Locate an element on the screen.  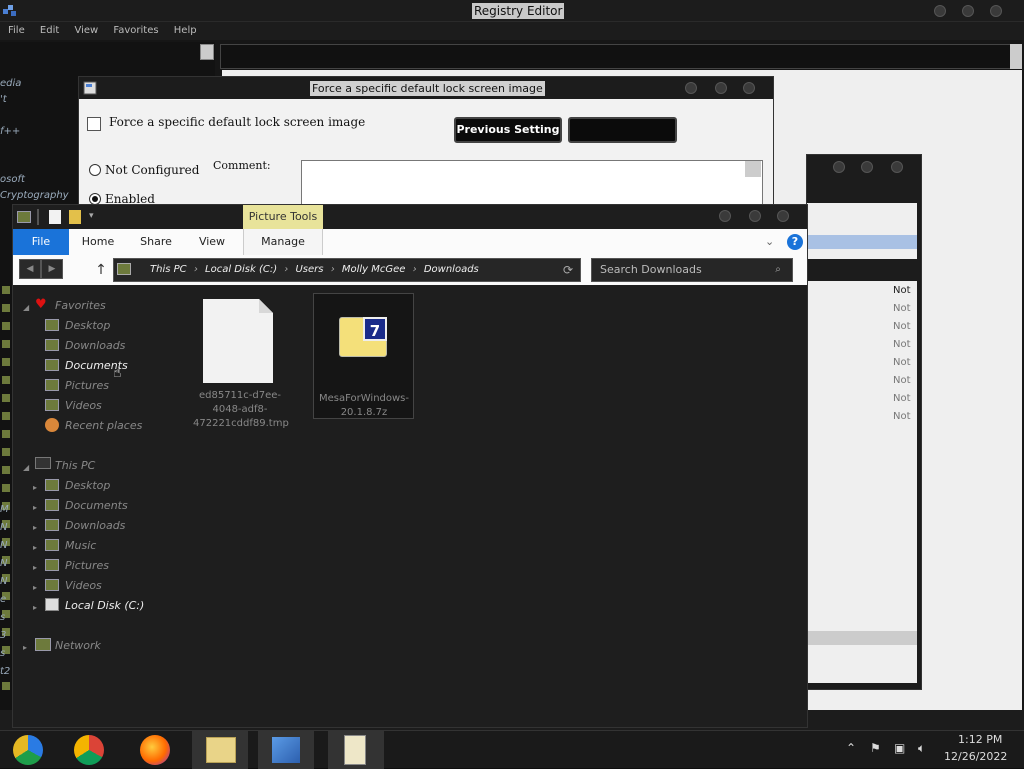
address-segment: This PC is located at coordinates (168, 269).